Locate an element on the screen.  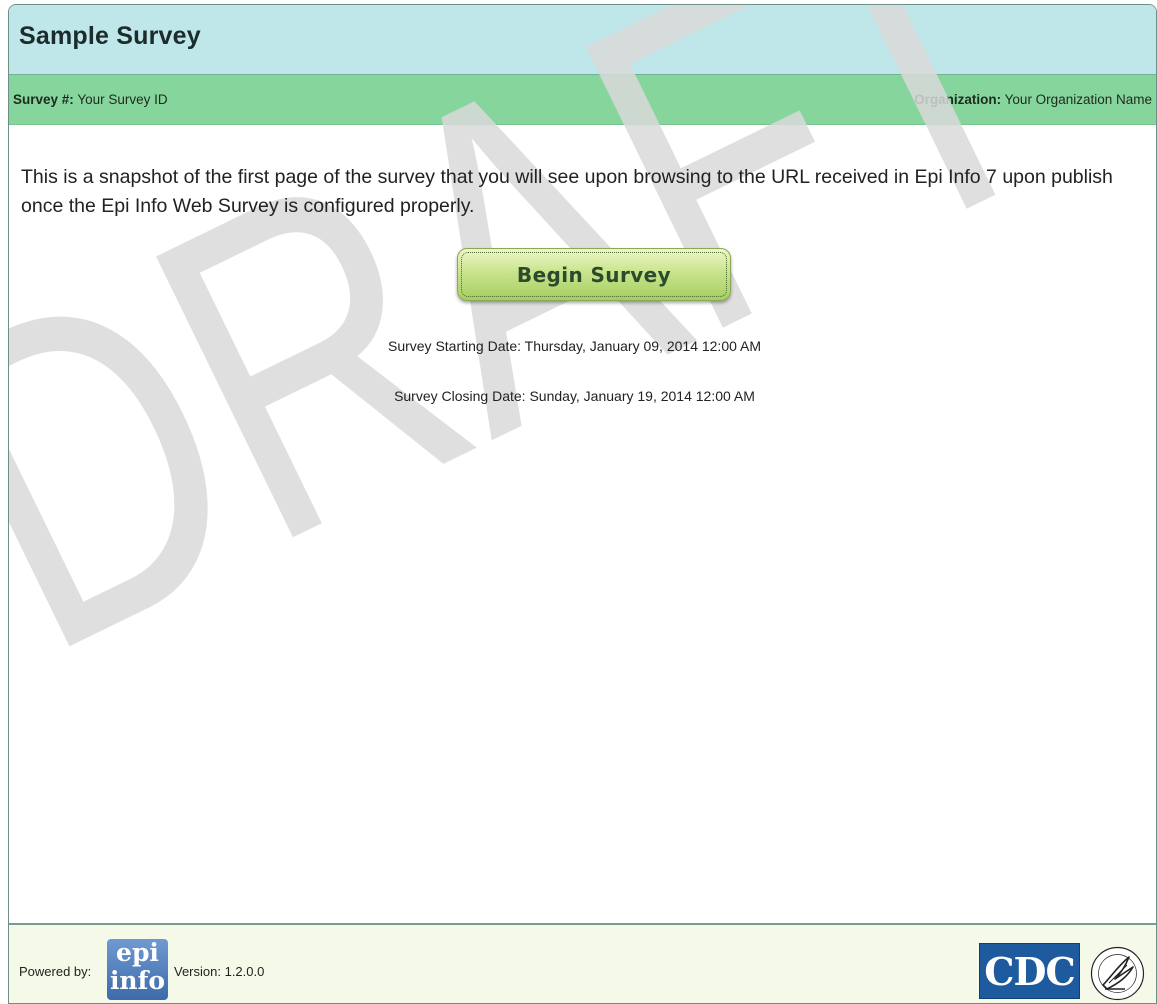
version-label: Version: 1.2.0.0 is located at coordinates (219, 971).